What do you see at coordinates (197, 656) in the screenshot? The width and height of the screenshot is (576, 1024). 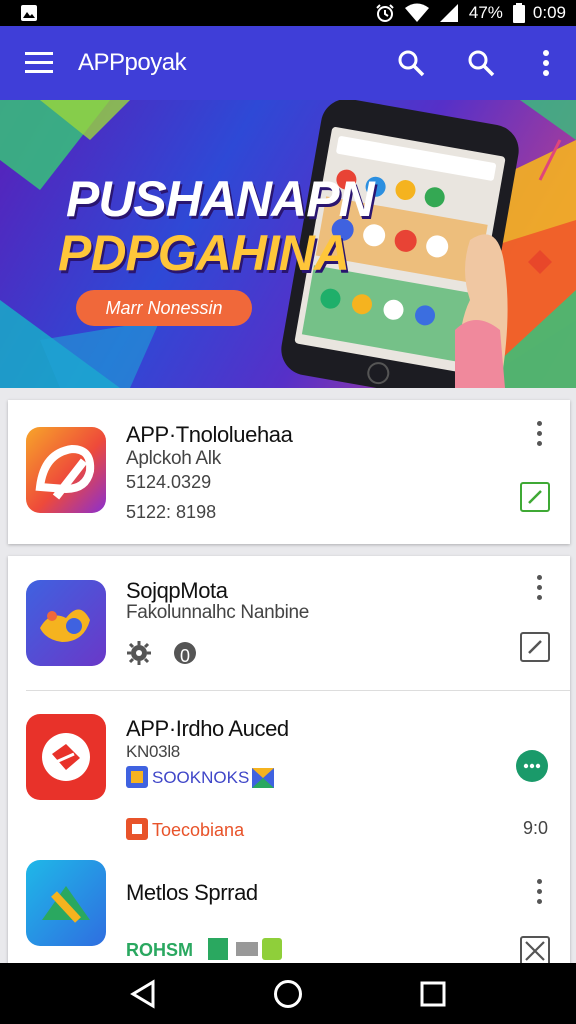 I see `app-meta: 0 枝` at bounding box center [197, 656].